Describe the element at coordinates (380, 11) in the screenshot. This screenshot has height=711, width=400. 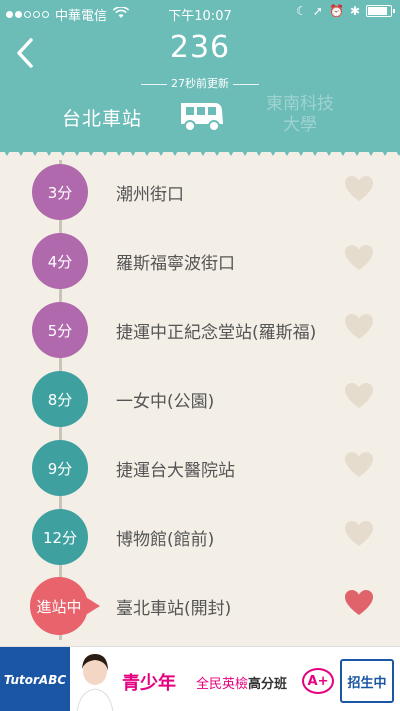
I see `battery-icon` at that location.